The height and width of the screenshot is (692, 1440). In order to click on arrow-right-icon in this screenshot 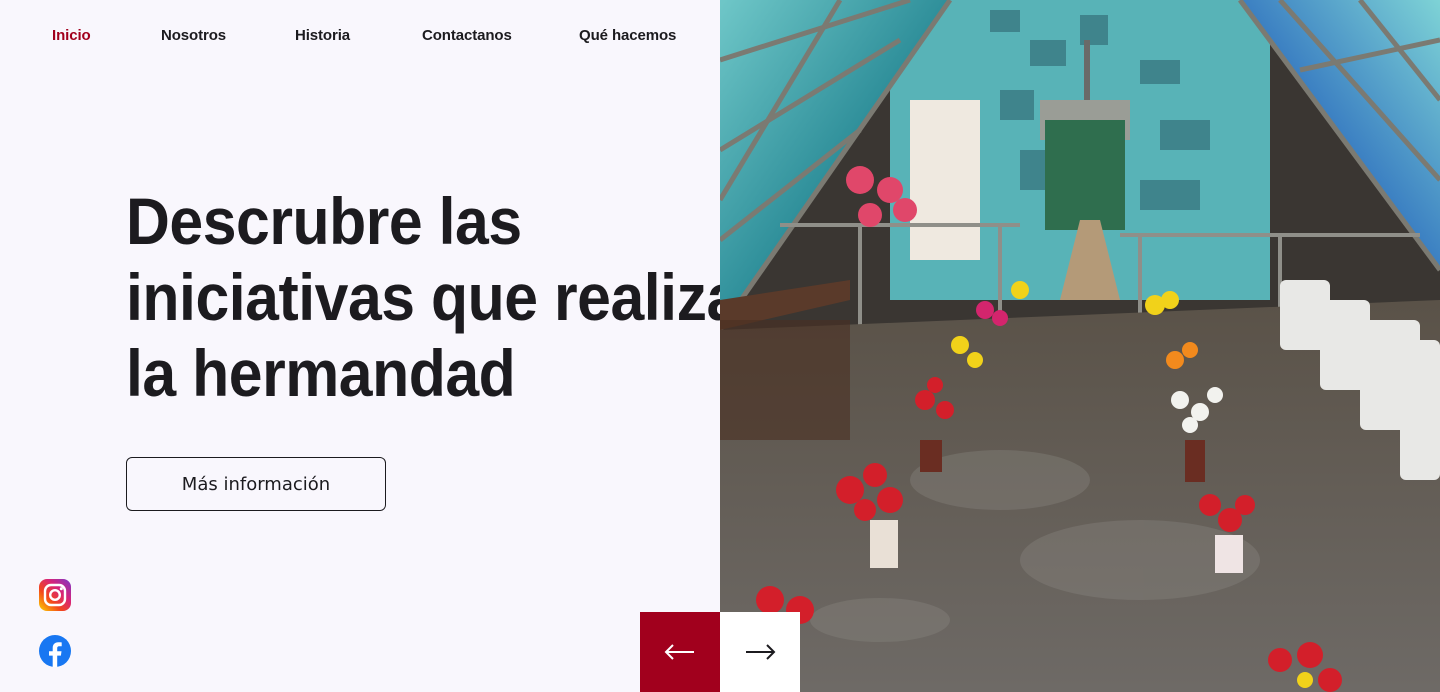, I will do `click(761, 652)`.